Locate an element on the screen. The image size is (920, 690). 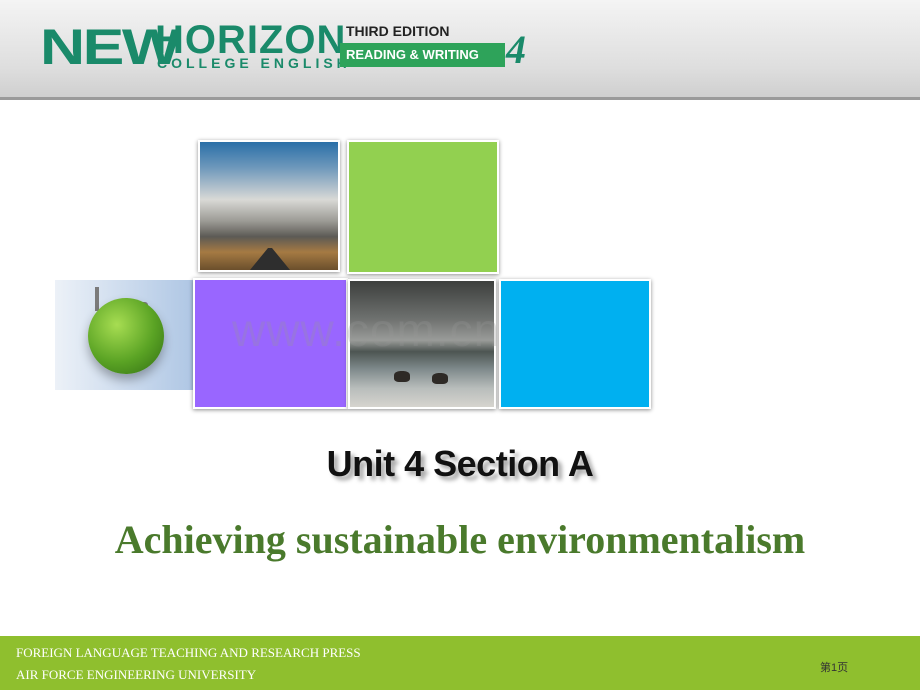
watermark: www.com.cn is located at coordinates (366, 330).